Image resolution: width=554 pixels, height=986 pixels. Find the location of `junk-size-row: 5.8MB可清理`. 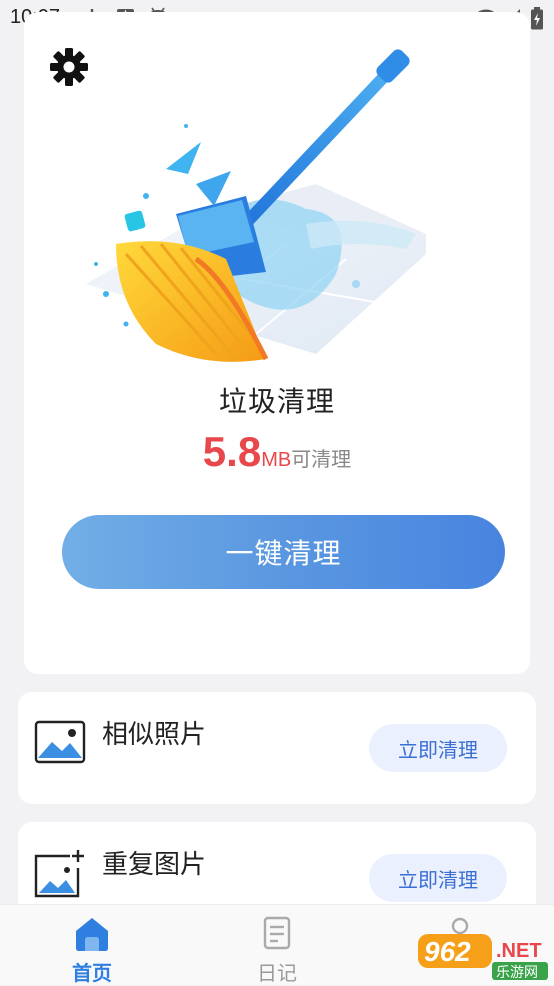

junk-size-row: 5.8MB可清理 is located at coordinates (277, 452).